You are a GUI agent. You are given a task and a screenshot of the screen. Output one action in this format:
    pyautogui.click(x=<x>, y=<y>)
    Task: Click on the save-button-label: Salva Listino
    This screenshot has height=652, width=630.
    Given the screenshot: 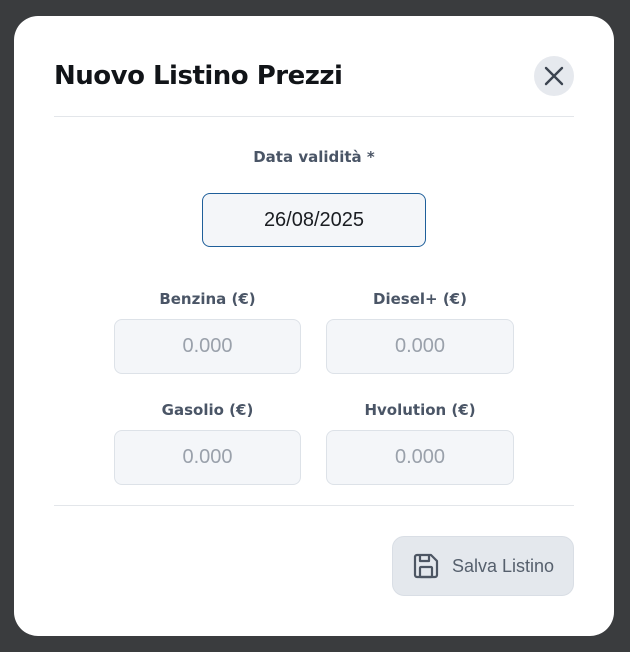 What is the action you would take?
    pyautogui.click(x=503, y=565)
    